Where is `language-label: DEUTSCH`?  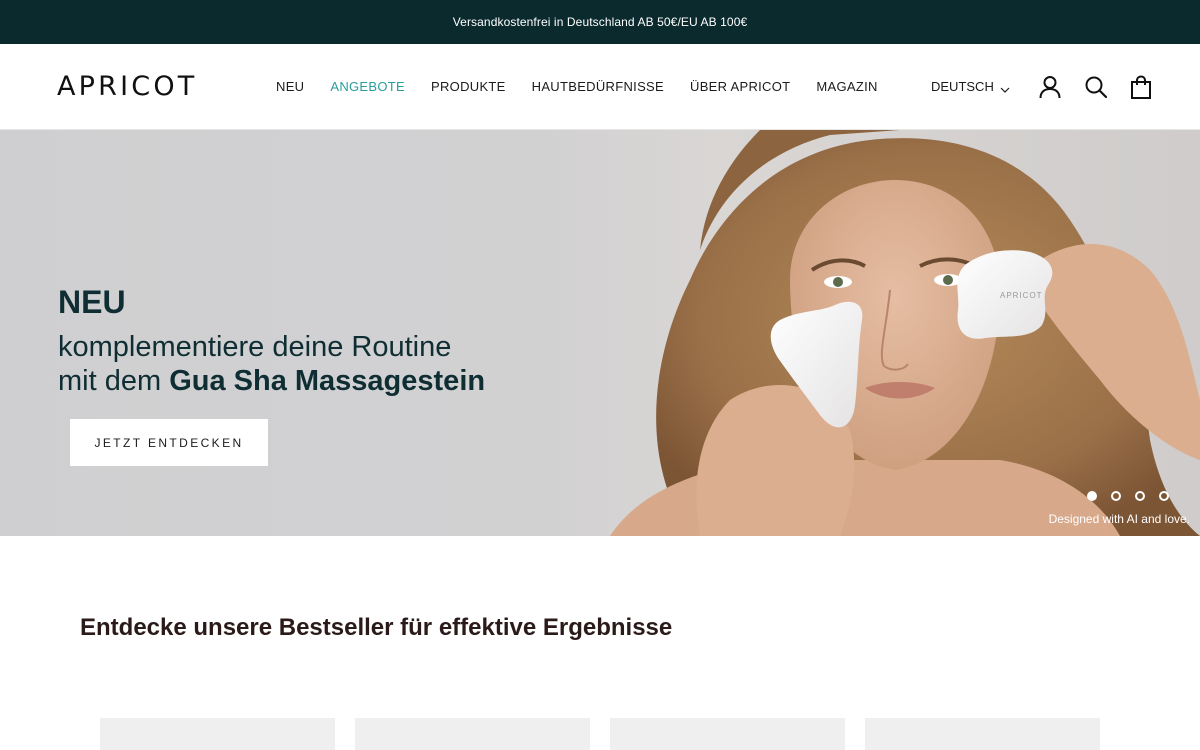 language-label: DEUTSCH is located at coordinates (962, 86).